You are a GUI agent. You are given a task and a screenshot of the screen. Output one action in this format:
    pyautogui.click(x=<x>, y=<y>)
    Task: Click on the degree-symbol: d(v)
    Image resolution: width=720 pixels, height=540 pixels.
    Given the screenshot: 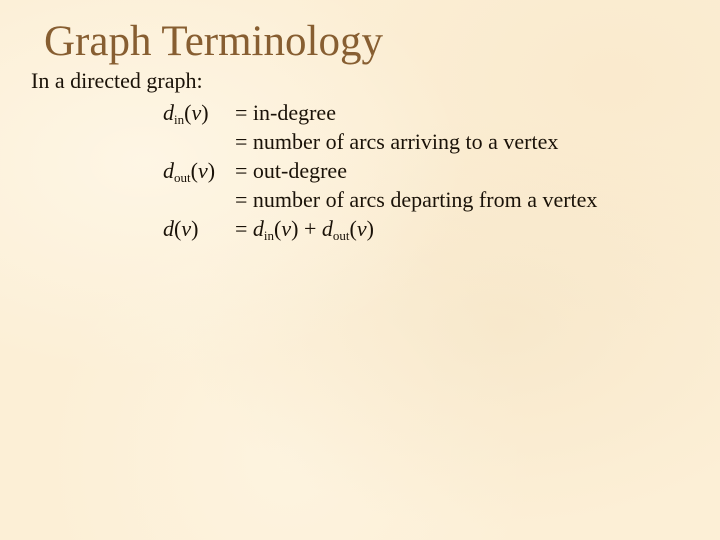 What is the action you would take?
    pyautogui.click(x=181, y=228)
    